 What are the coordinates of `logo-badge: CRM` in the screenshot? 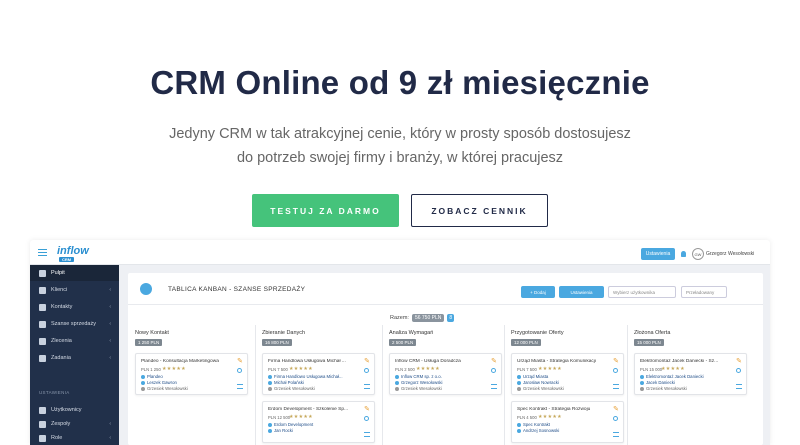 It's located at (67, 259).